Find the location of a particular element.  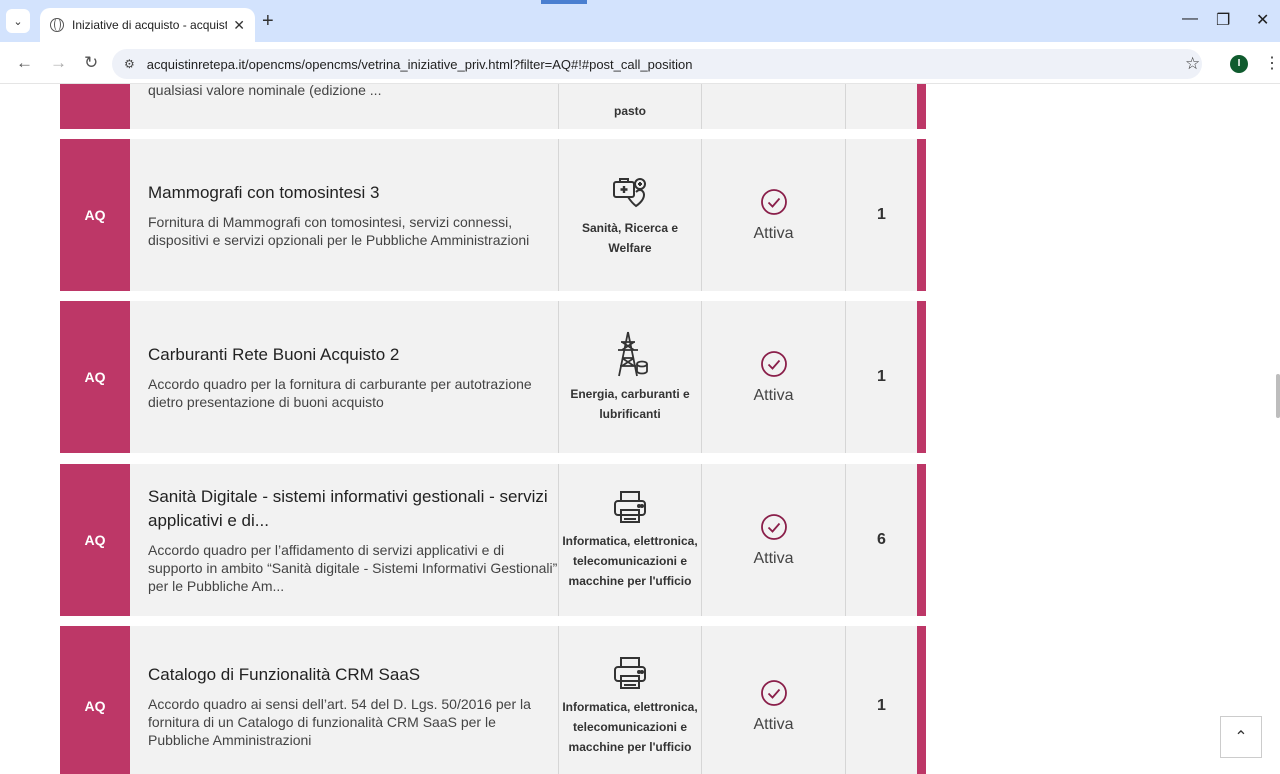

site-info-icon: ⚙ is located at coordinates (129, 64).